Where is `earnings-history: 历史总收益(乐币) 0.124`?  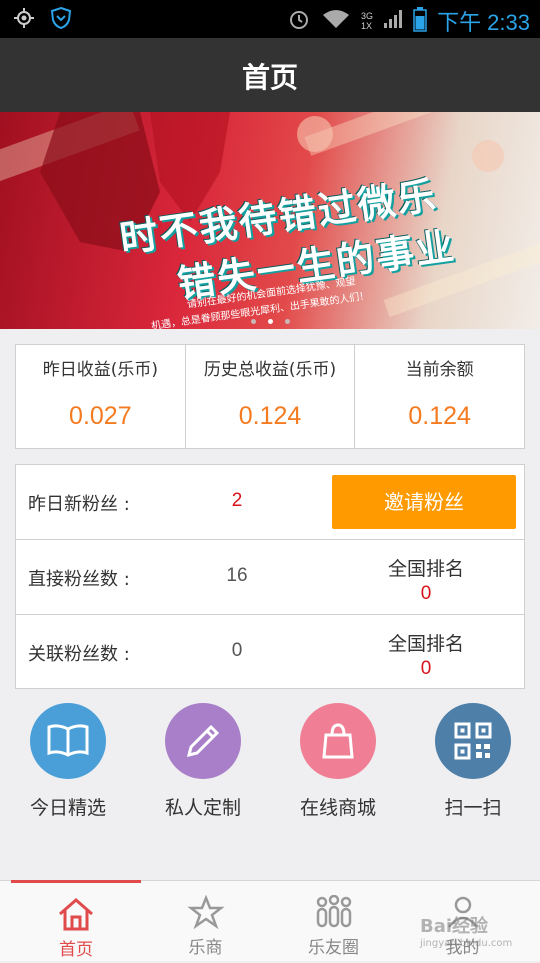
earnings-history: 历史总收益(乐币) 0.124 is located at coordinates (271, 396).